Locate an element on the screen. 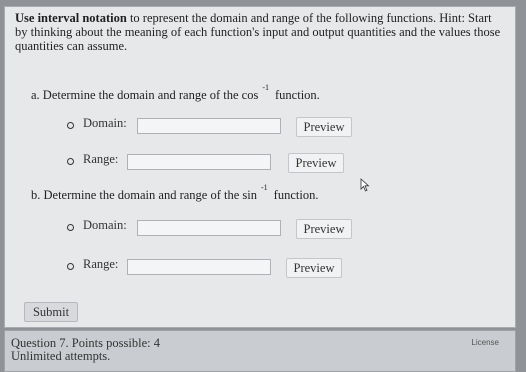  part-a-tail: function. is located at coordinates (297, 95).